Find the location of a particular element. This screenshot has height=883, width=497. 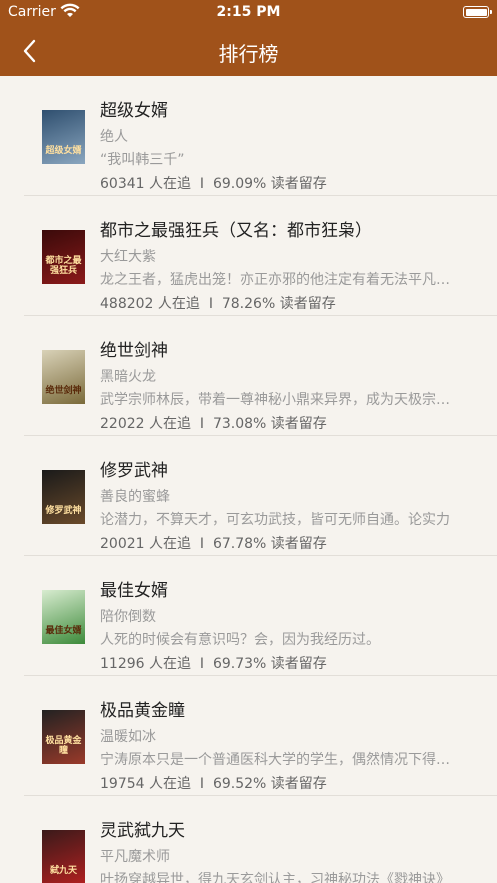

readers-count: 60341 is located at coordinates (122, 184).